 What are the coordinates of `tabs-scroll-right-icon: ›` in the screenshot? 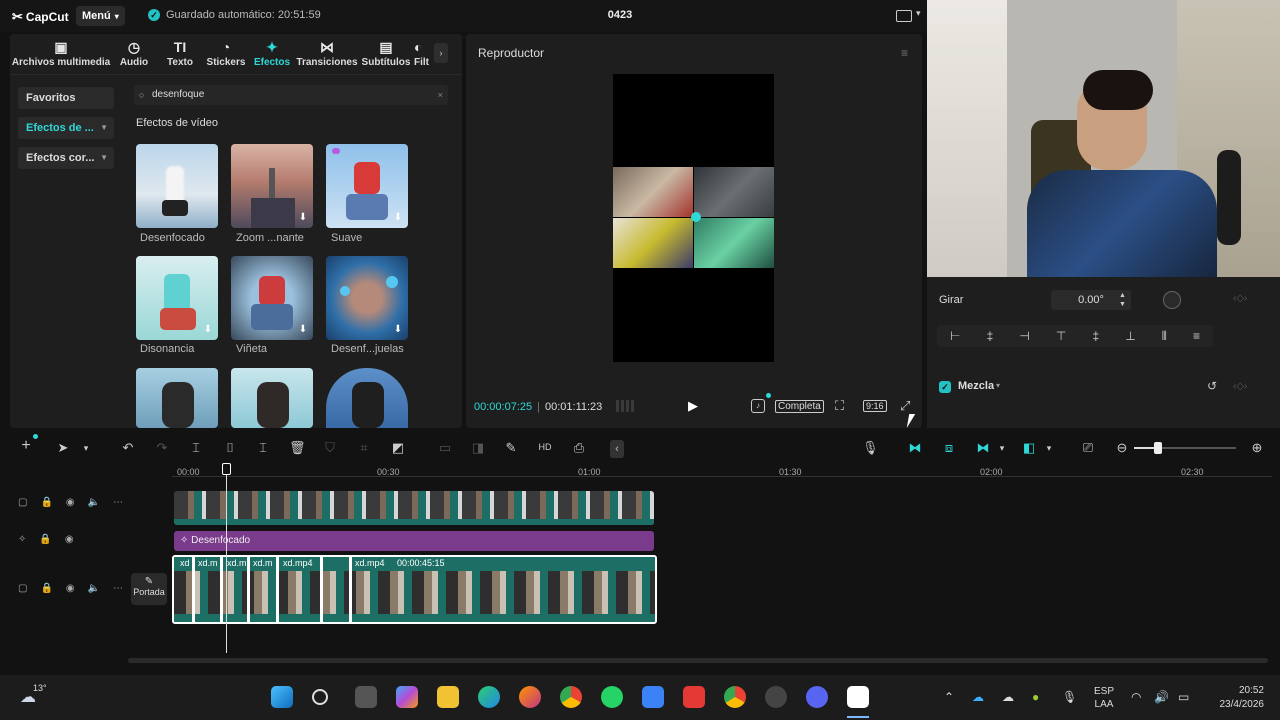 It's located at (441, 53).